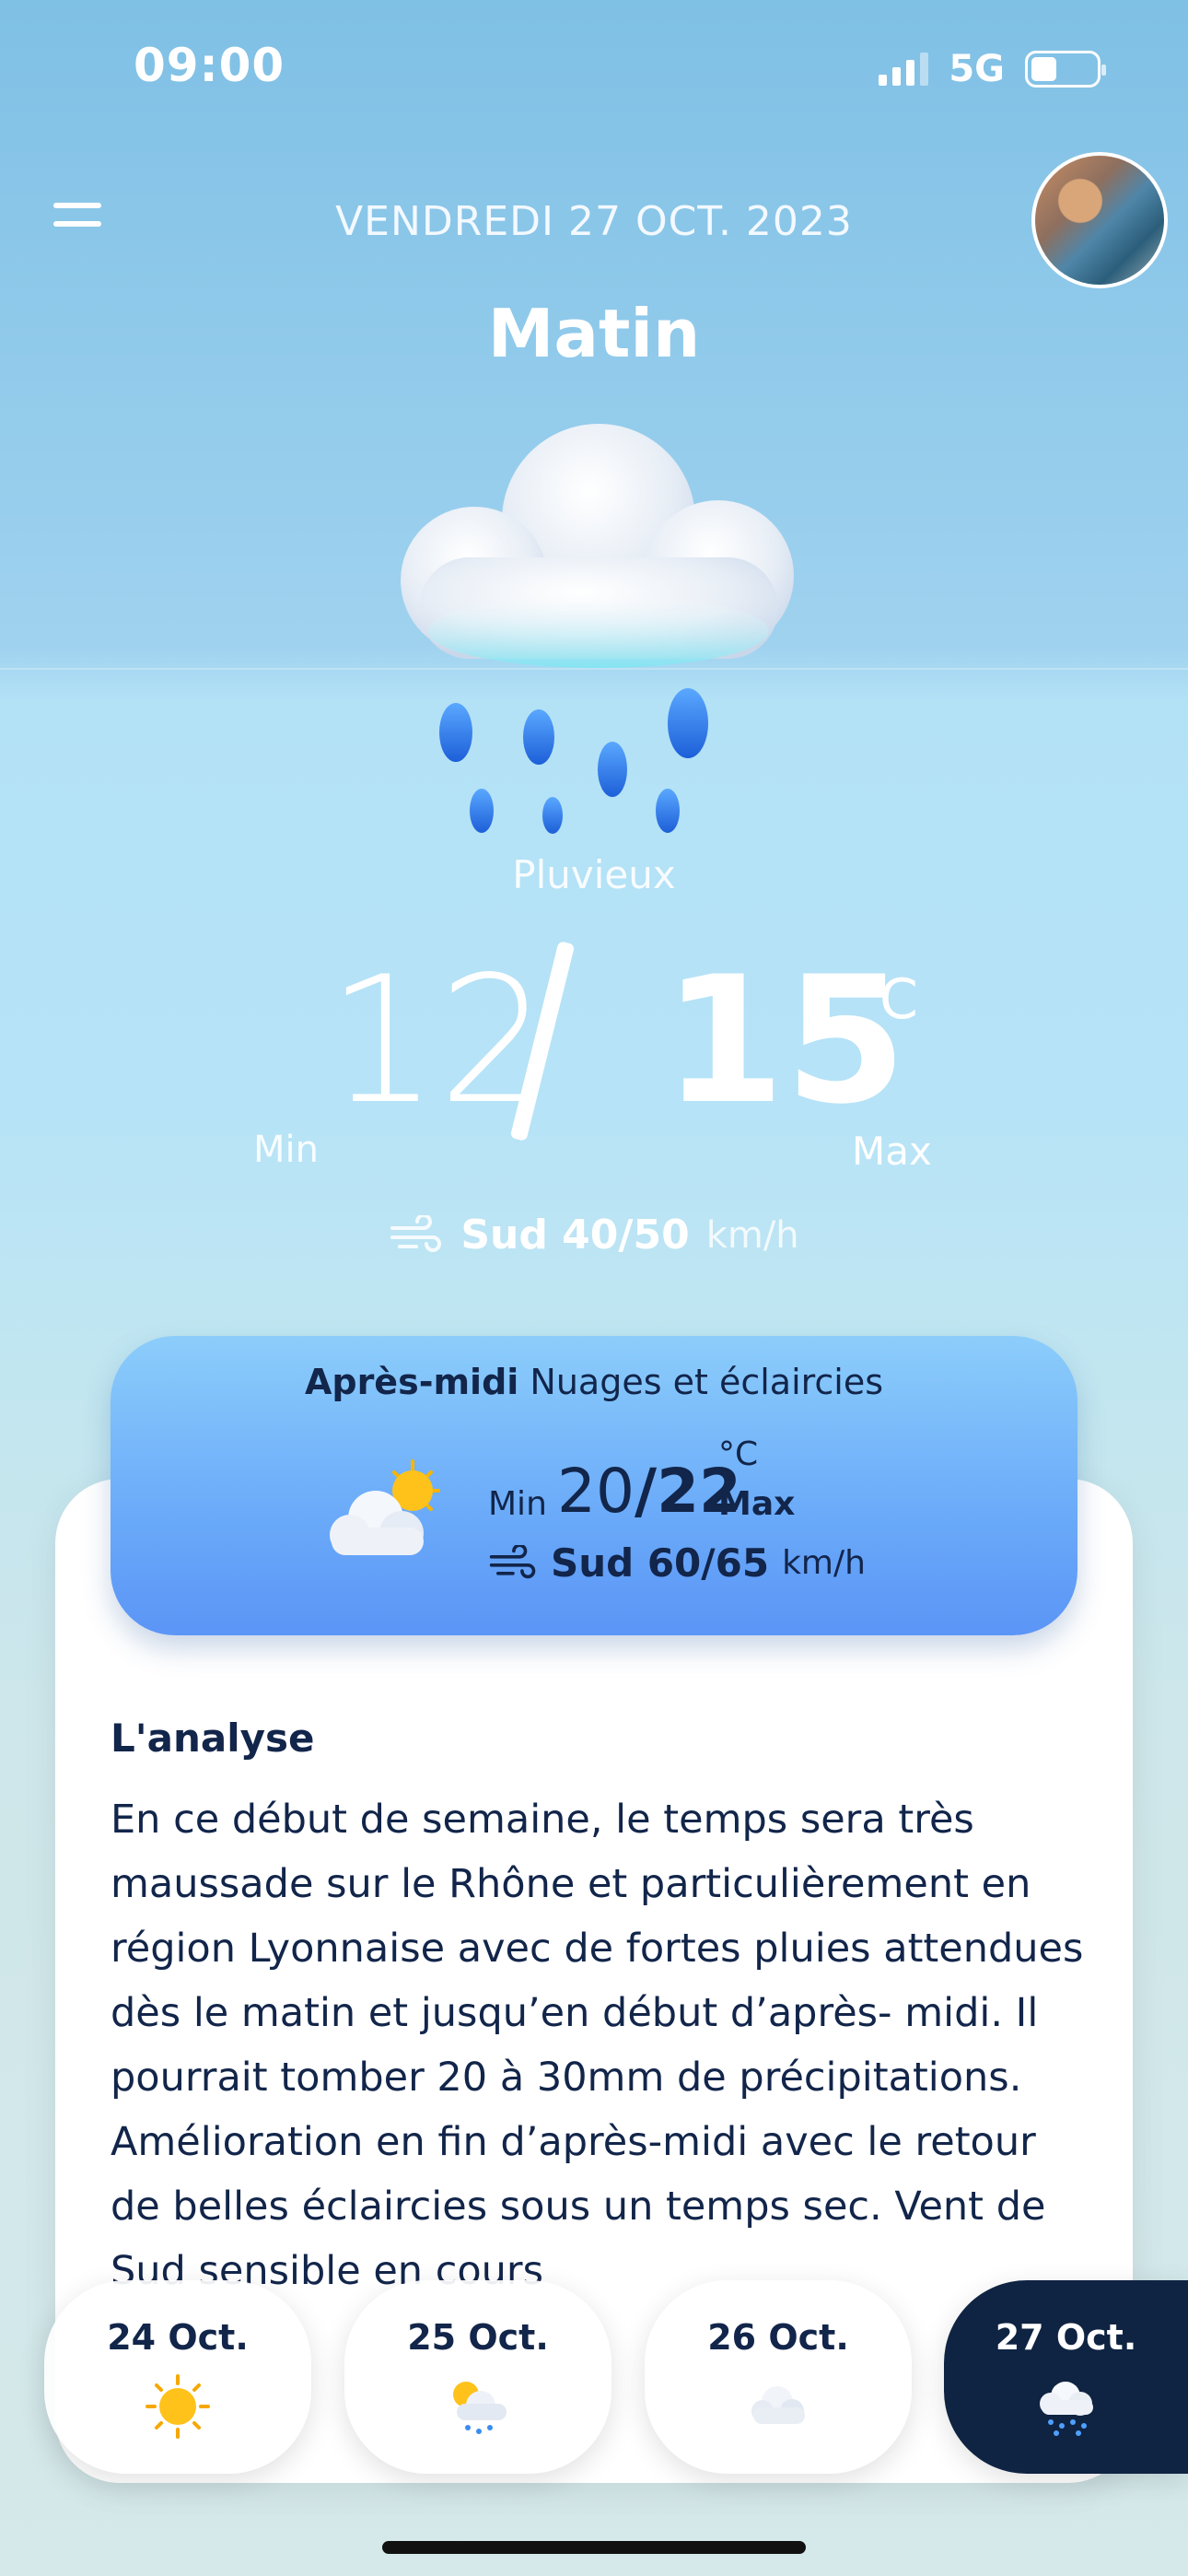 The width and height of the screenshot is (1188, 2576). What do you see at coordinates (778, 2405) in the screenshot?
I see `cloud-icon` at bounding box center [778, 2405].